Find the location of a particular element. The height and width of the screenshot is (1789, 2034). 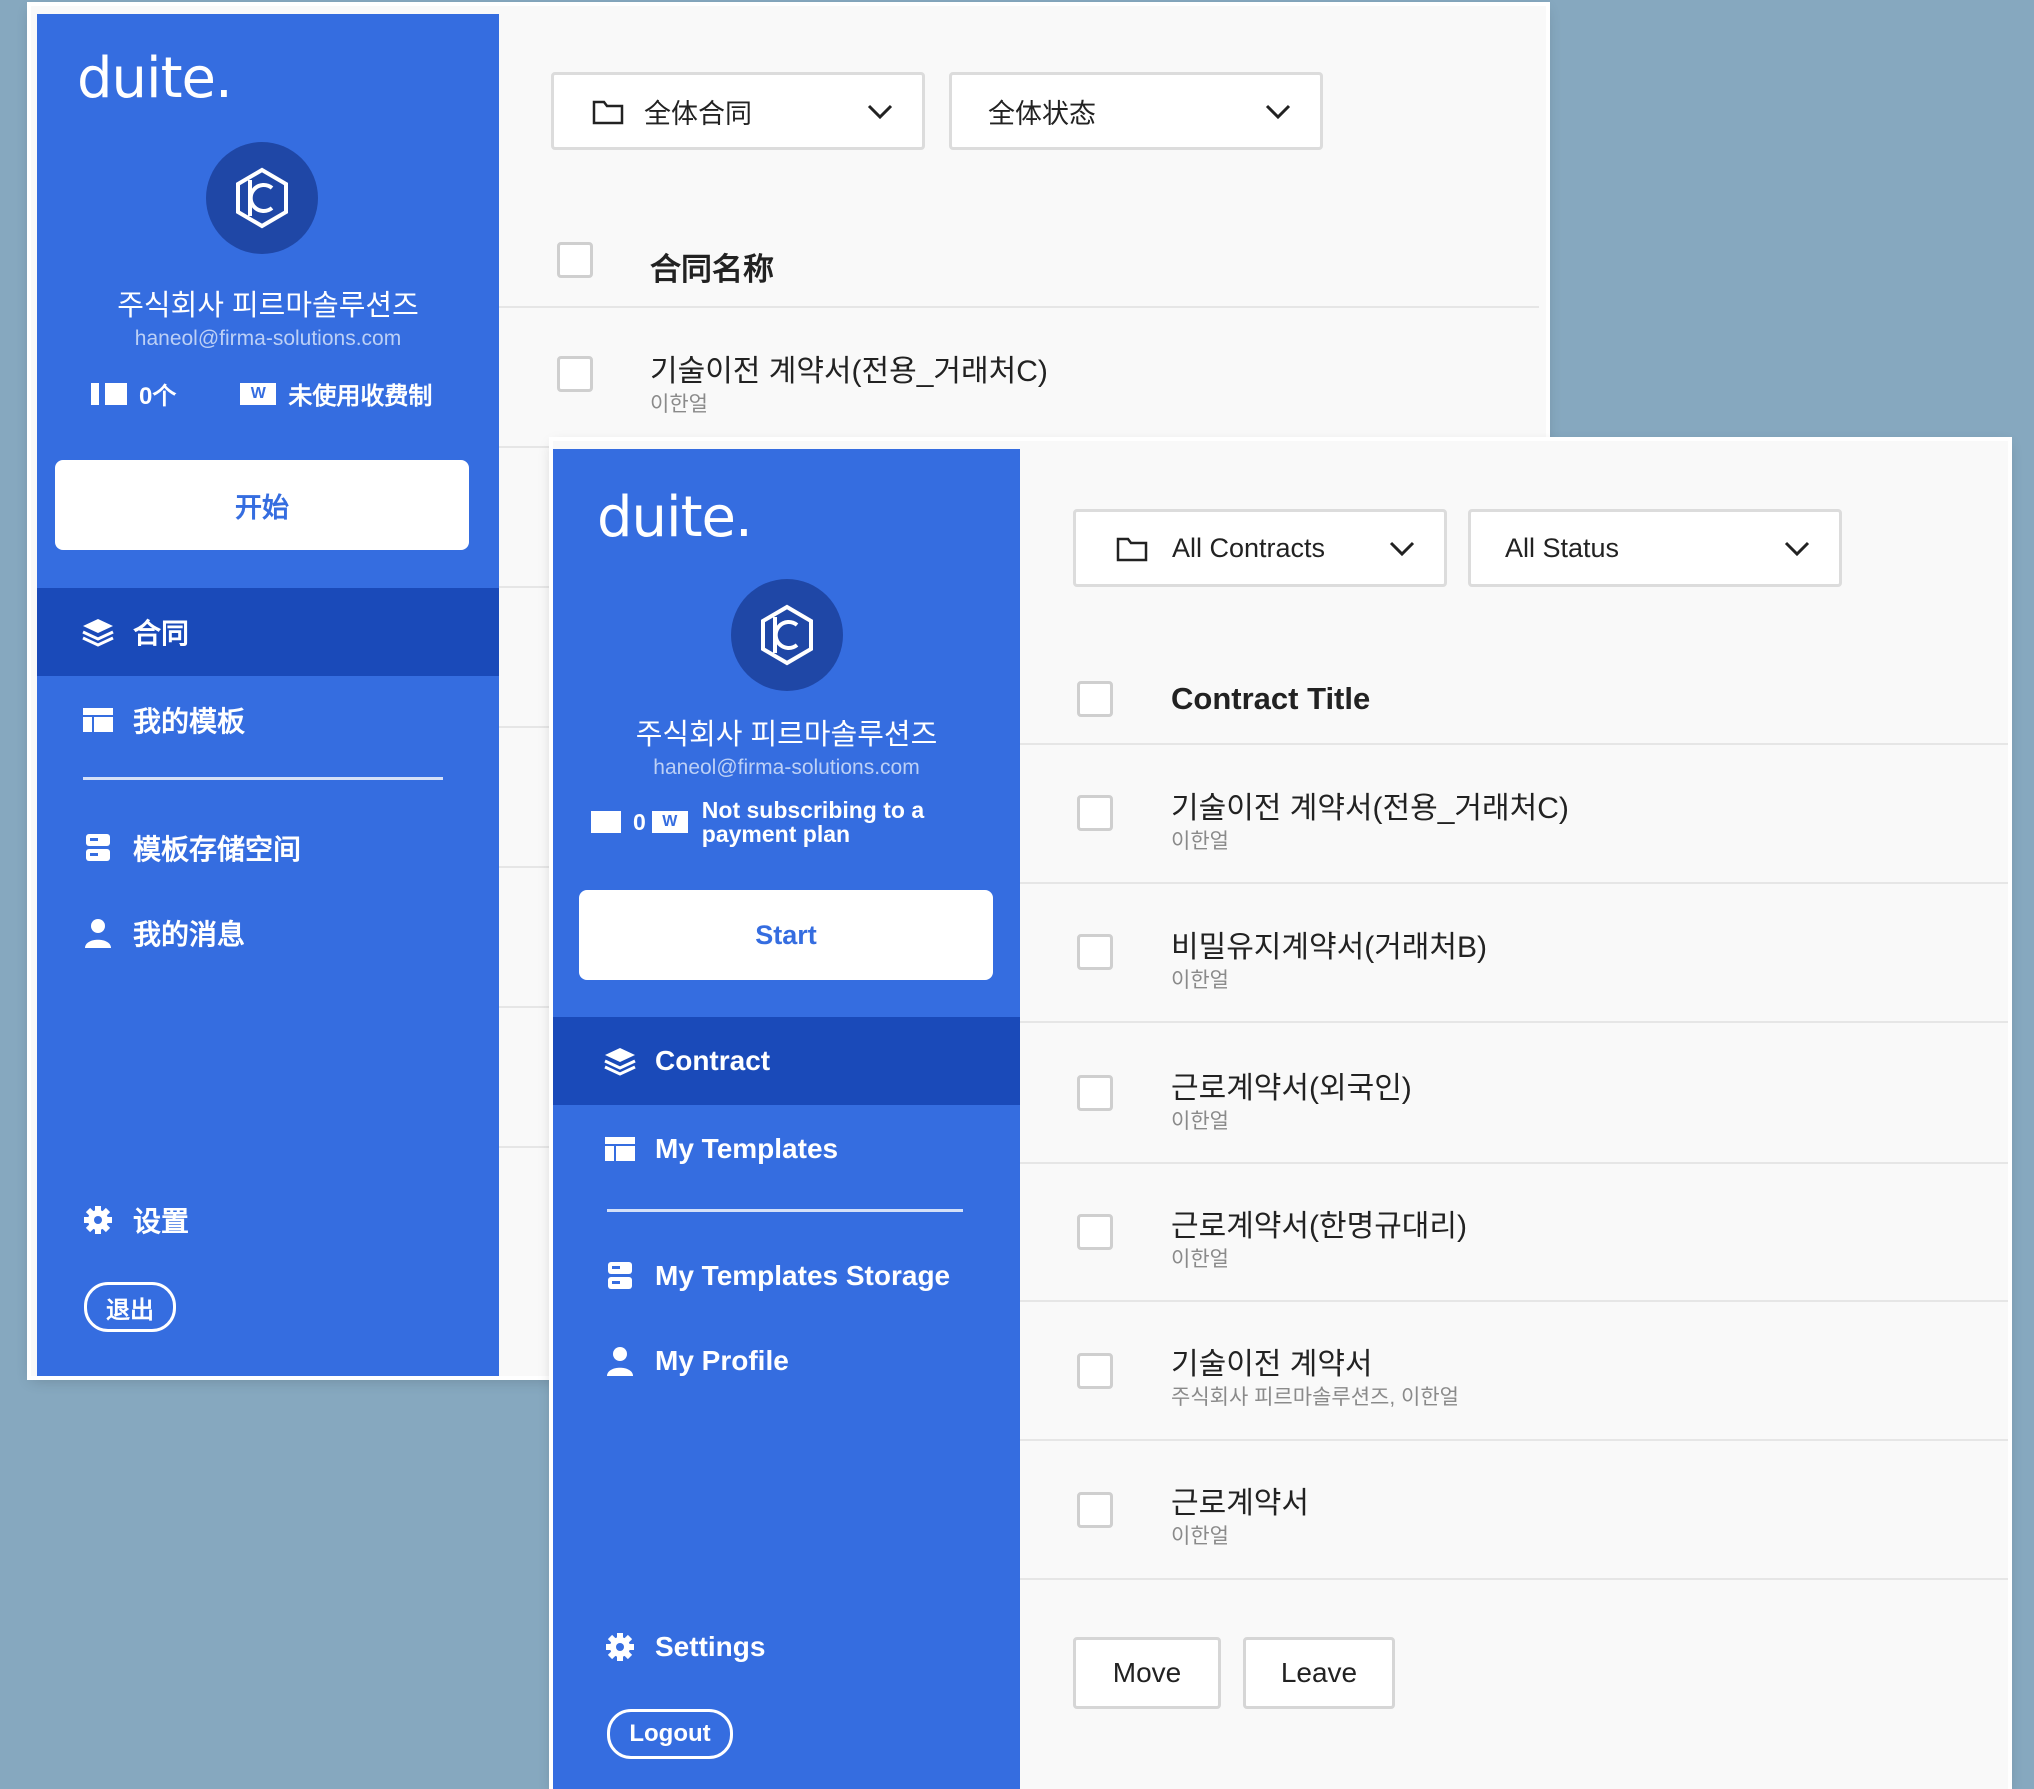

company-name: 주식회사 피르마솔루션즈 is located at coordinates (268, 306).